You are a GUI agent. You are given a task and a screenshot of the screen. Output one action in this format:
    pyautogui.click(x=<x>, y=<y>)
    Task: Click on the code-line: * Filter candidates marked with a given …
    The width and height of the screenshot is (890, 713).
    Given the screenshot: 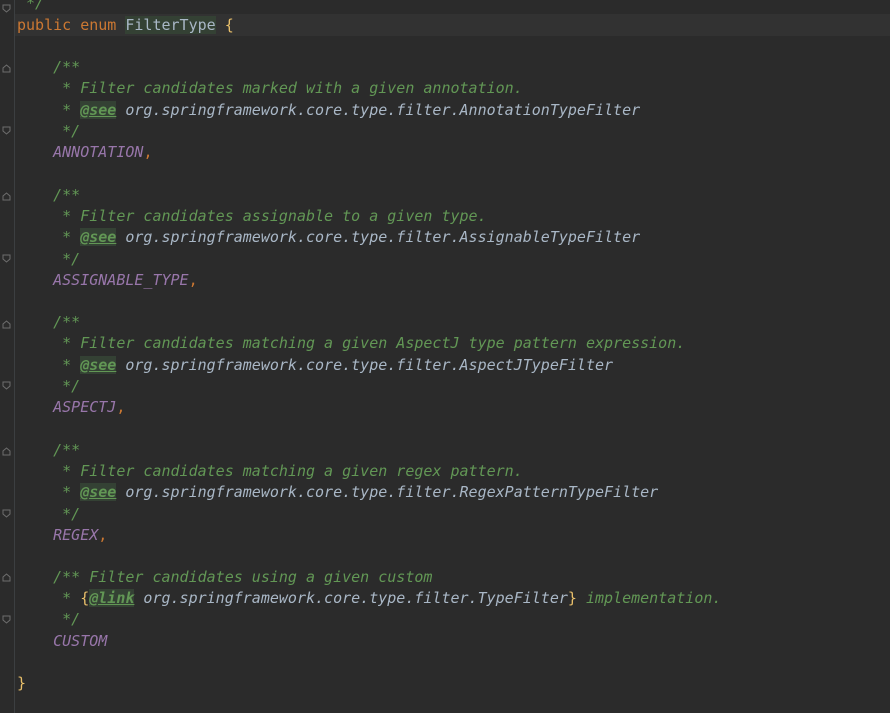 What is the action you would take?
    pyautogui.click(x=270, y=88)
    